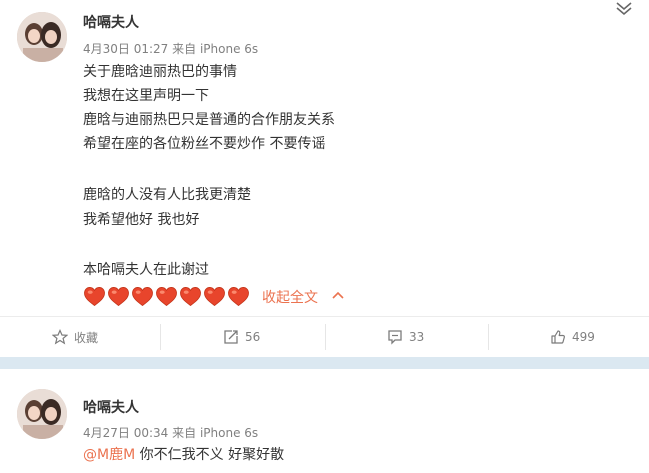  What do you see at coordinates (146, 96) in the screenshot?
I see `post-text-line: 我想在这里声明一下` at bounding box center [146, 96].